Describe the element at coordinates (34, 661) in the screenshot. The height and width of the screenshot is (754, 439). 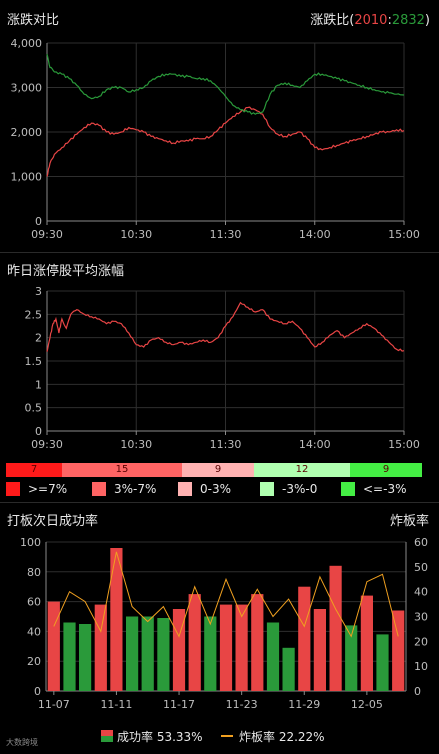
I see `y-tick-label: 20` at that location.